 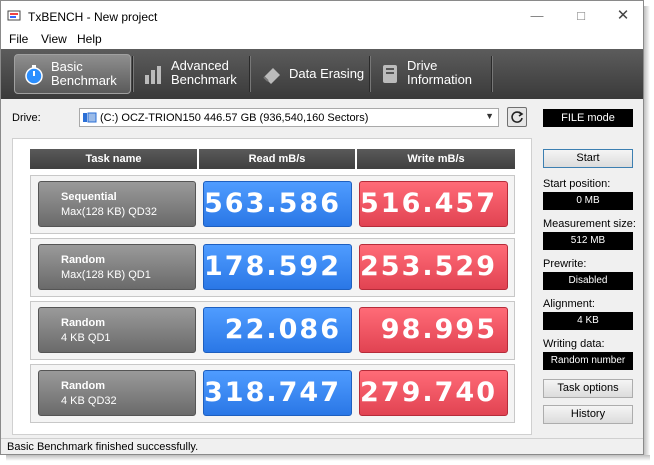 What do you see at coordinates (588, 201) in the screenshot?
I see `start-position-value: 0 MB` at bounding box center [588, 201].